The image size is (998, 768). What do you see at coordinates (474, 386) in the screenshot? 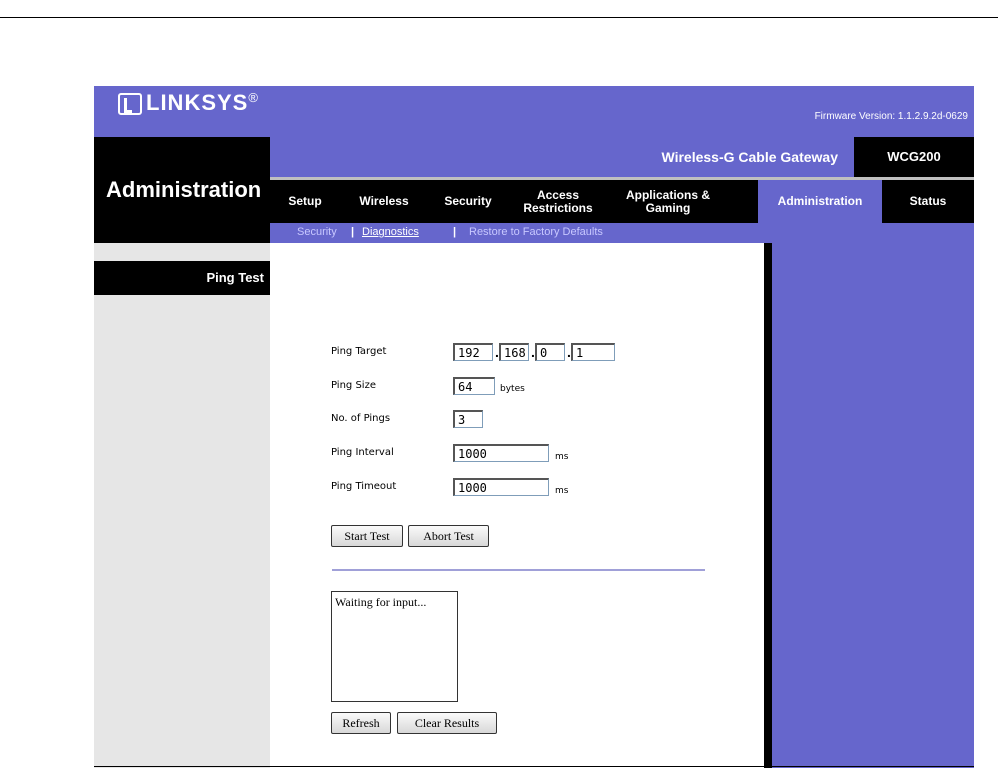
I see `ping-size-input: 64` at bounding box center [474, 386].